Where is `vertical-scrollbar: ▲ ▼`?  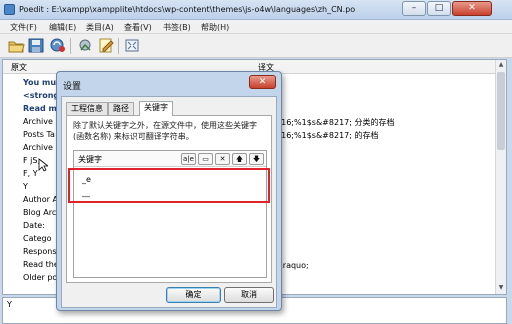 vertical-scrollbar: ▲ ▼ is located at coordinates (500, 177).